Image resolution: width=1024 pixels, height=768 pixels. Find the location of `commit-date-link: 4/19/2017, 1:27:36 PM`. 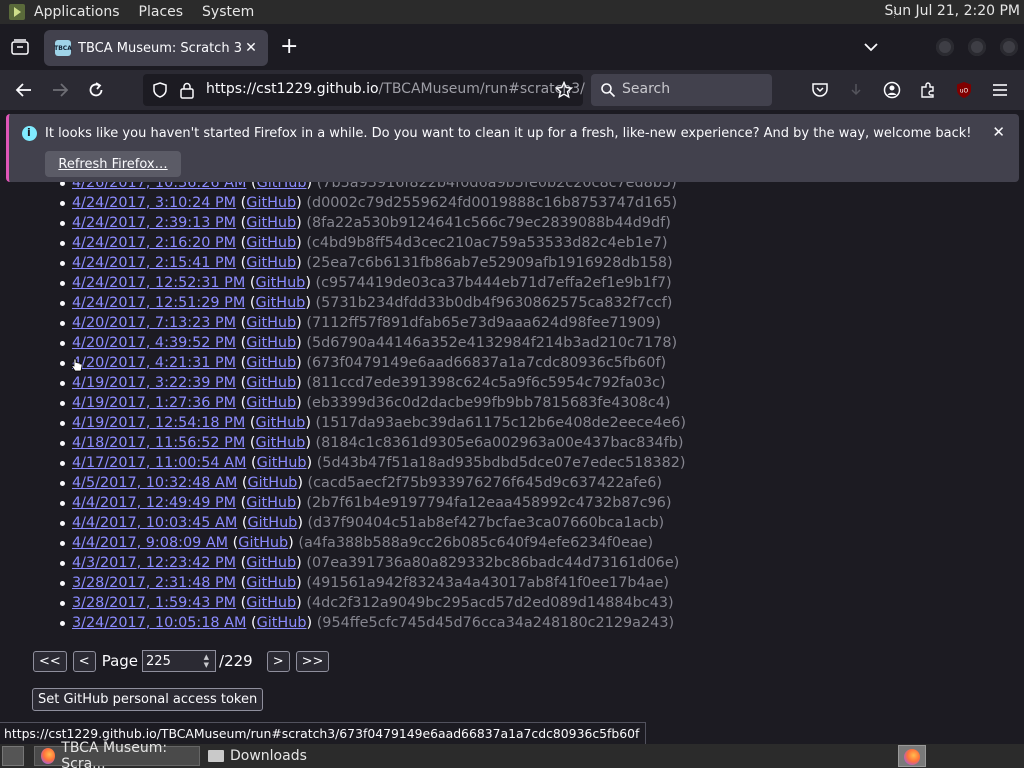

commit-date-link: 4/19/2017, 1:27:36 PM is located at coordinates (154, 403).